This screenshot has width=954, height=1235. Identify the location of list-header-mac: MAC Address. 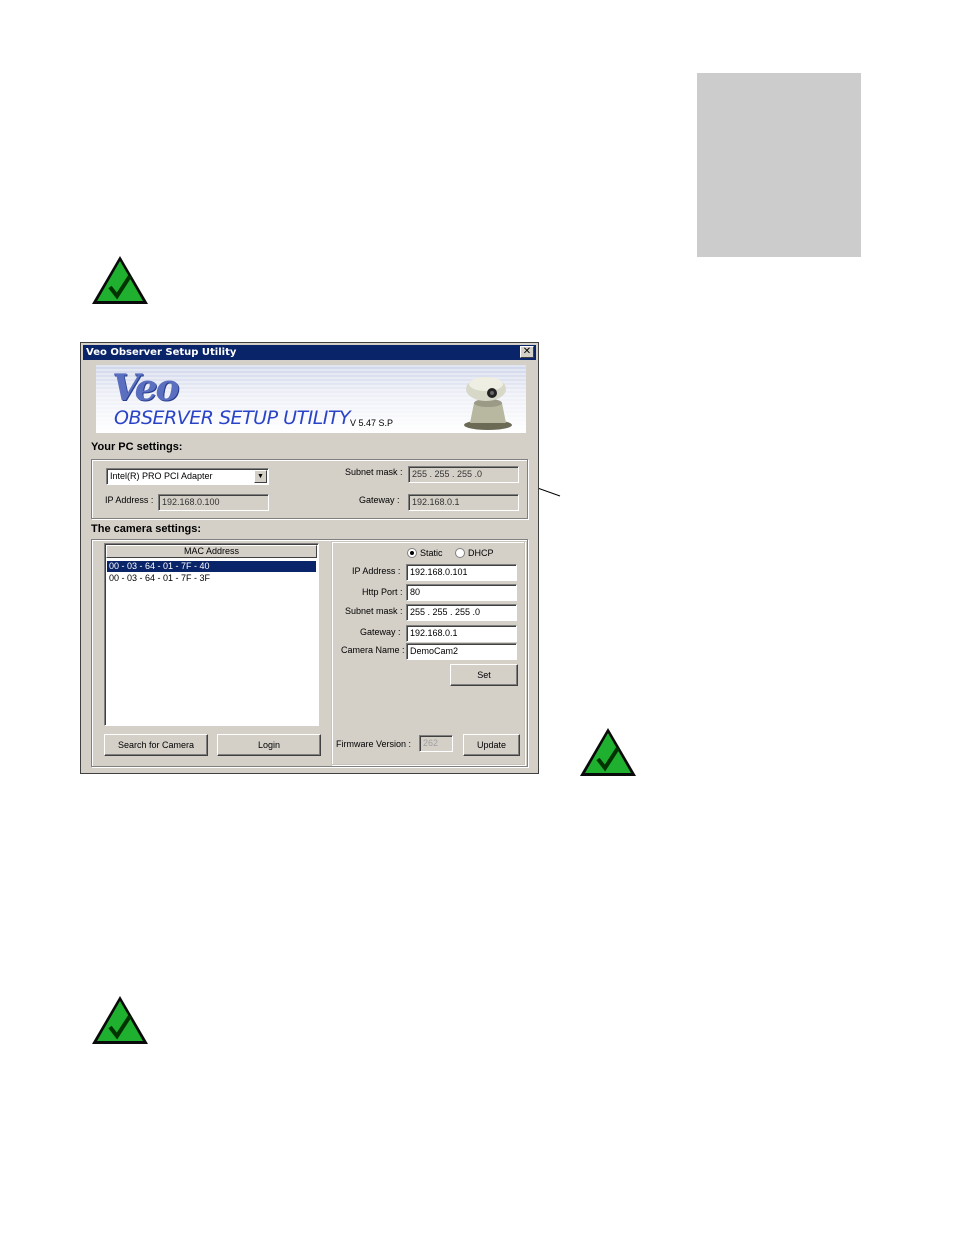
(211, 551).